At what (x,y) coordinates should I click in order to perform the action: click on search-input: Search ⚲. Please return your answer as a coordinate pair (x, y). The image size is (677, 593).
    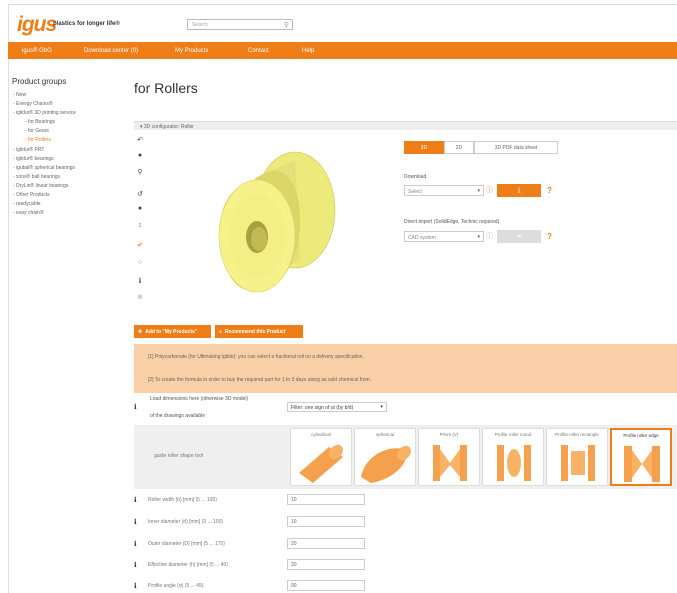
    Looking at the image, I should click on (240, 24).